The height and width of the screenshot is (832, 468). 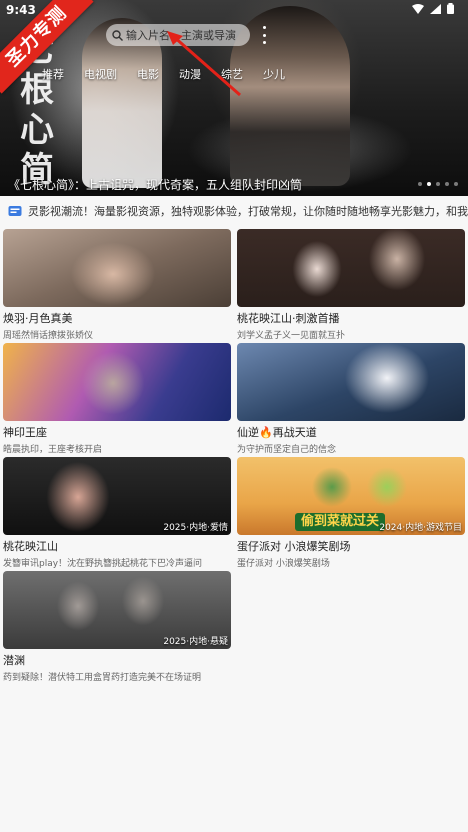 I want to click on annotation-arrow-icon, so click(x=204, y=64).